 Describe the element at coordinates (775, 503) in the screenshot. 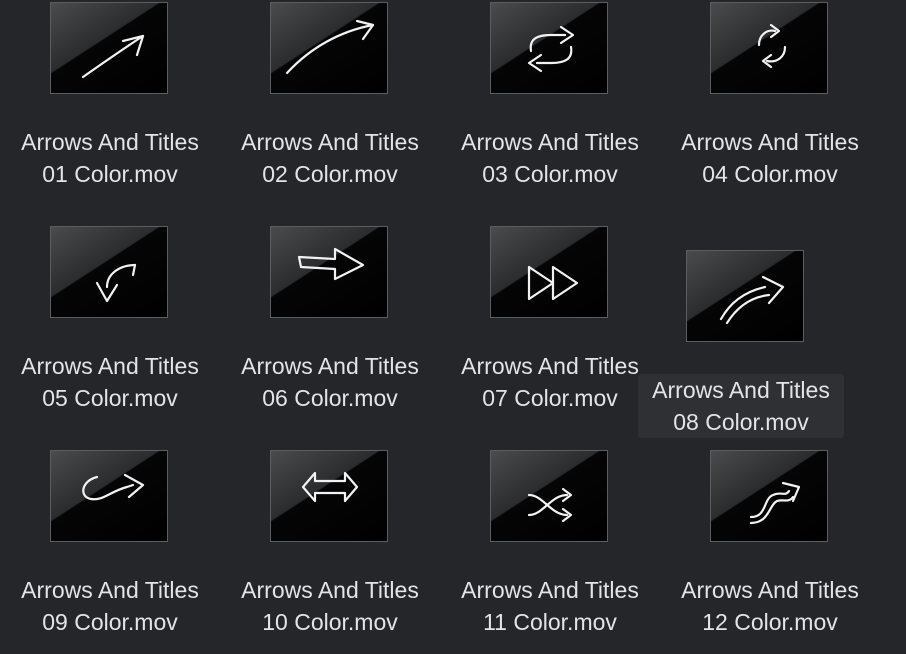

I see `s-curve-arrow-icon` at that location.